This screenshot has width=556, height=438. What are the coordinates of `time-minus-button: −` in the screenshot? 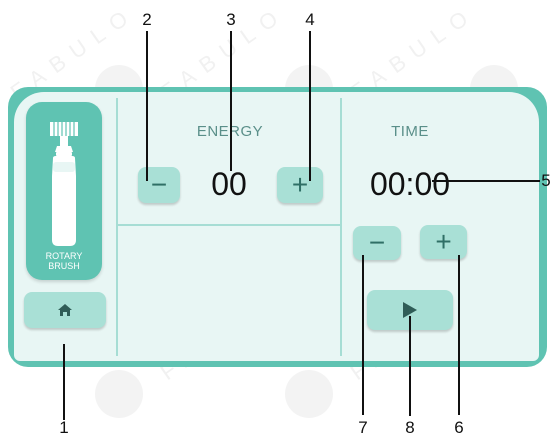 It's located at (377, 243).